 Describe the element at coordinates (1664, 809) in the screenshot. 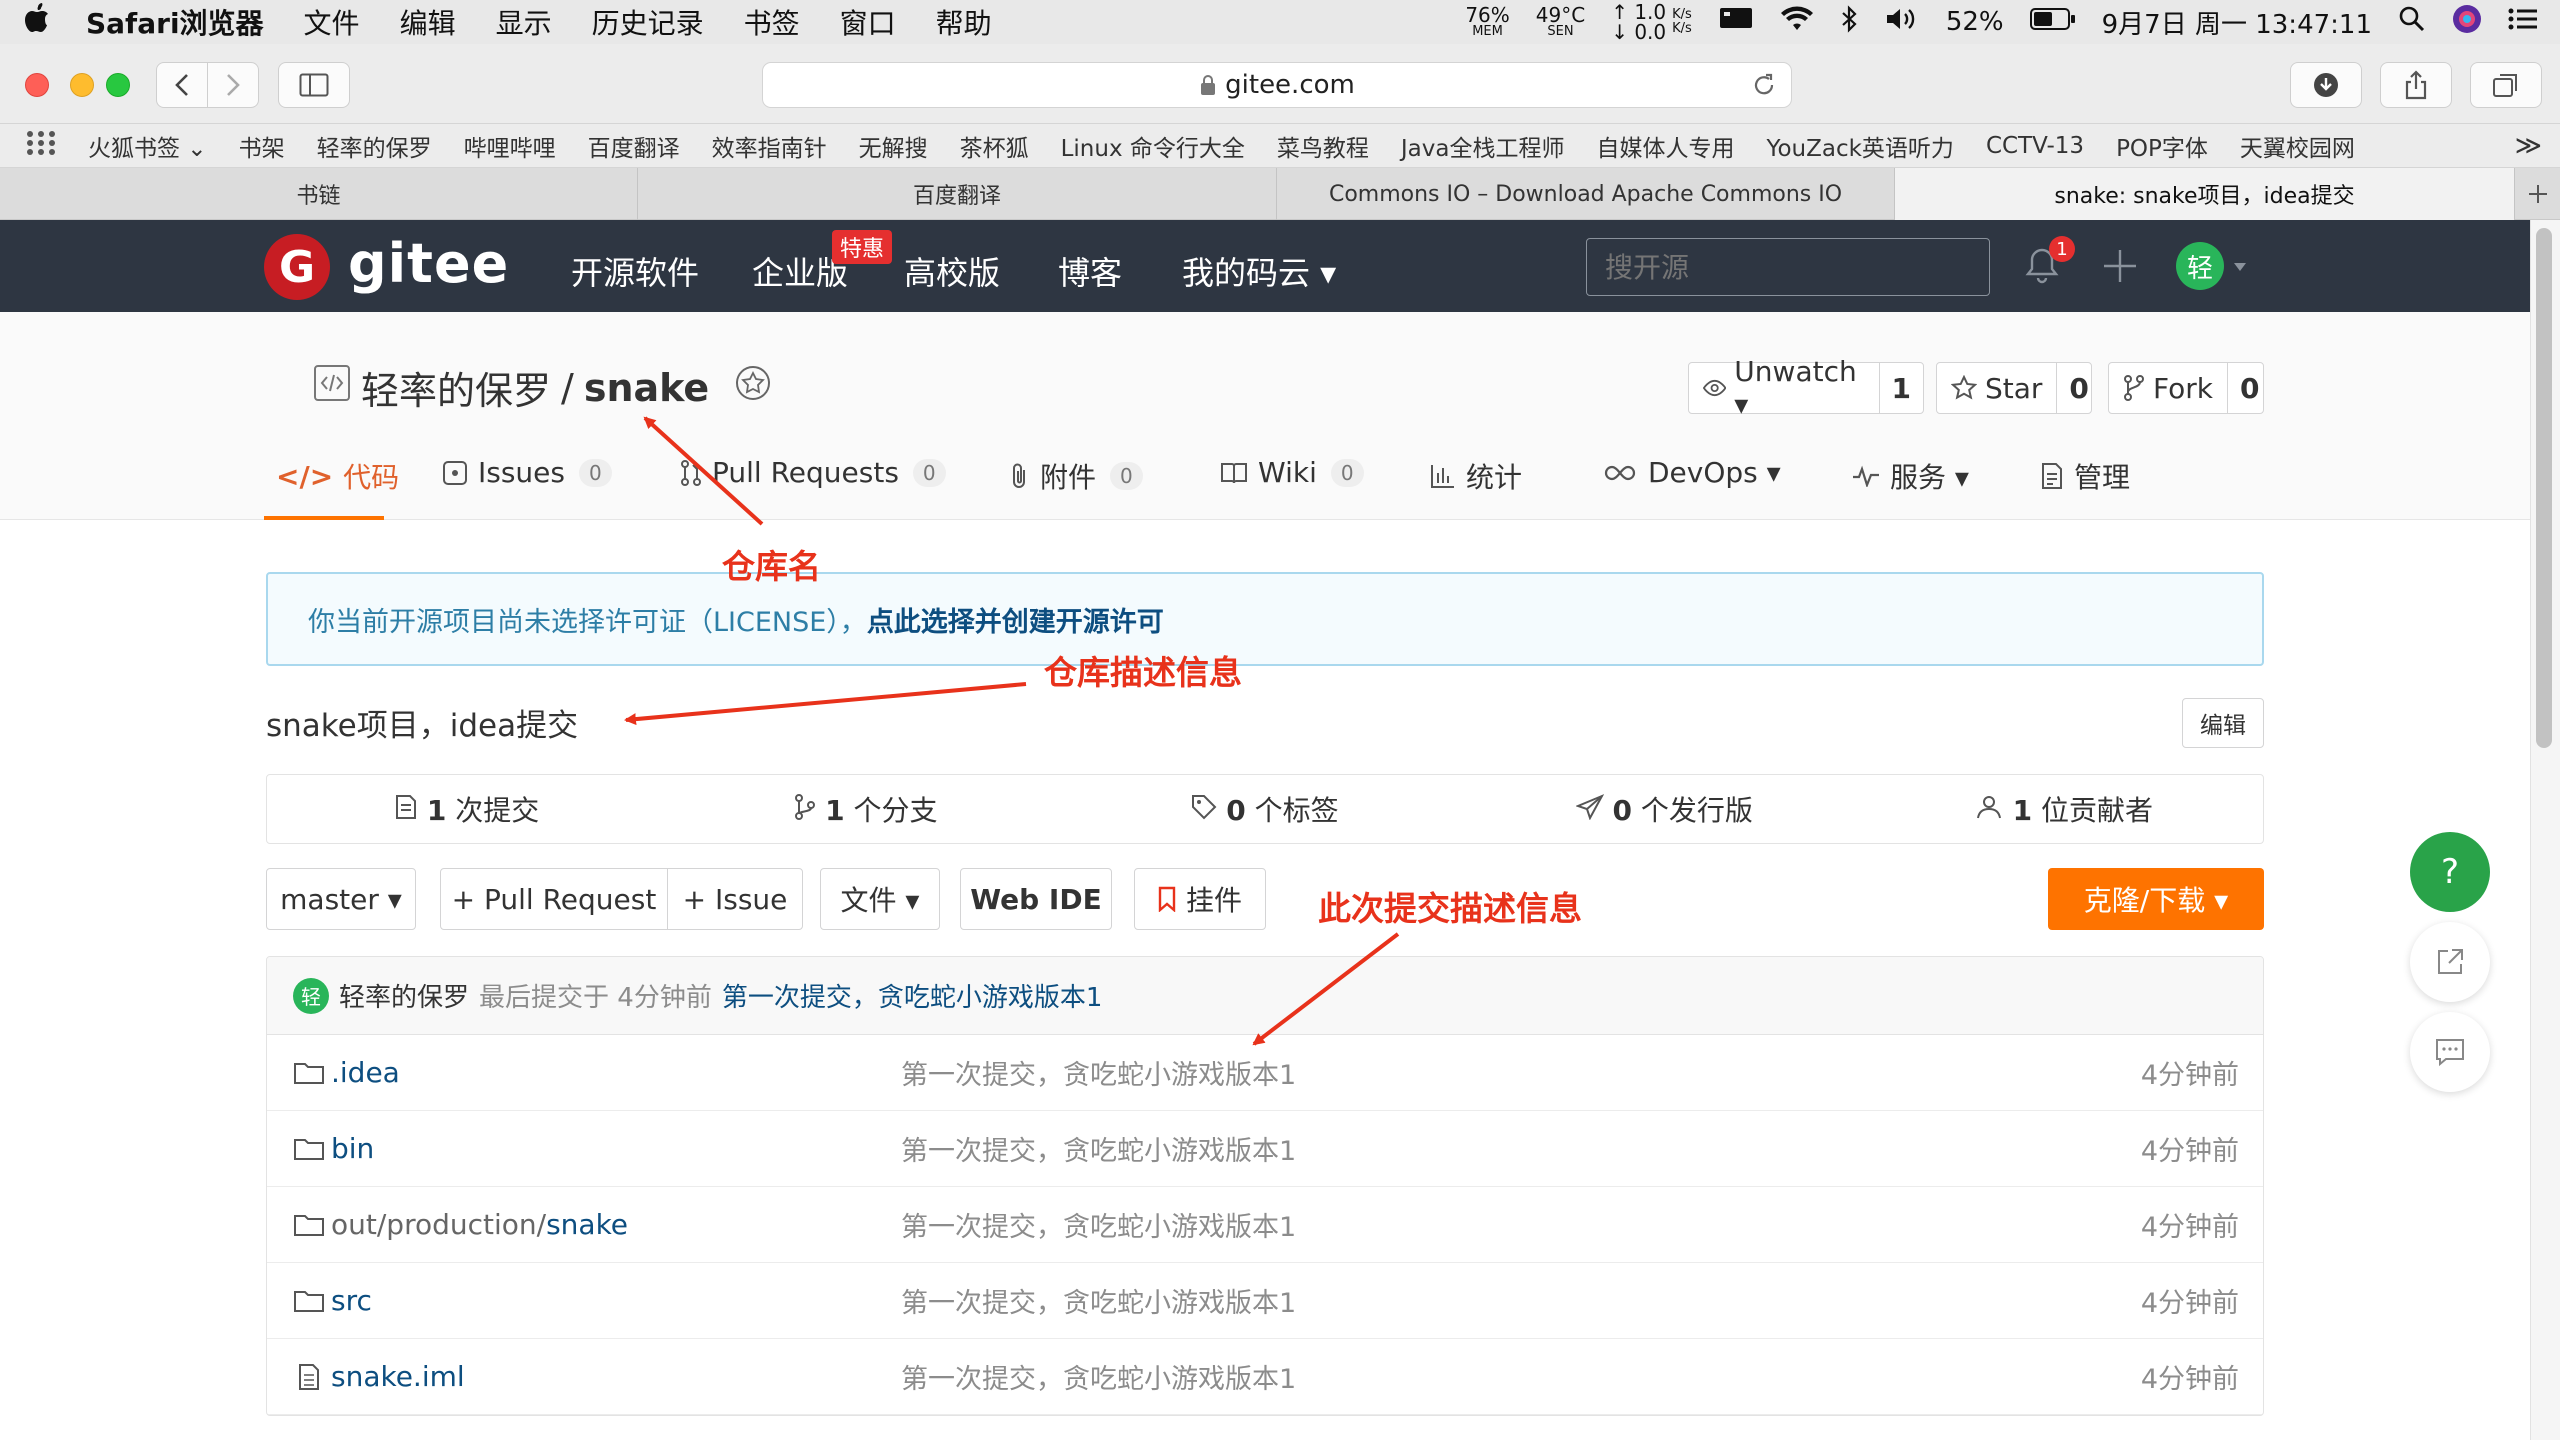

I see `releases-stat: 0 个发行版` at that location.